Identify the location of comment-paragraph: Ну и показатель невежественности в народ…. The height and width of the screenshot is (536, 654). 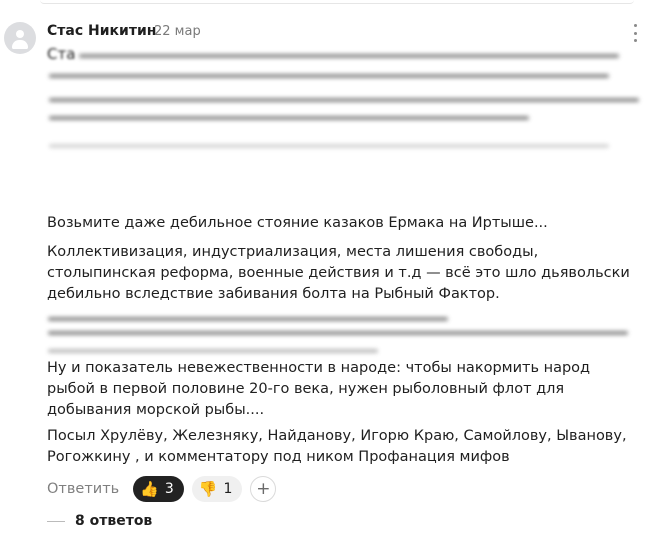
(319, 389).